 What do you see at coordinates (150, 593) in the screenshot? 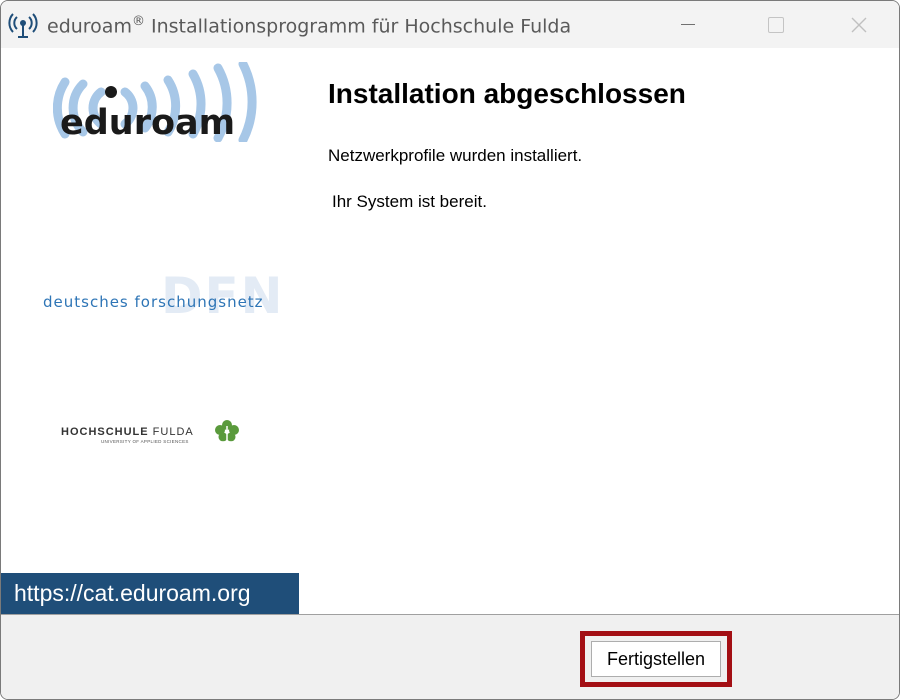
I see `cat-url-badge: https://cat.eduroam.org` at bounding box center [150, 593].